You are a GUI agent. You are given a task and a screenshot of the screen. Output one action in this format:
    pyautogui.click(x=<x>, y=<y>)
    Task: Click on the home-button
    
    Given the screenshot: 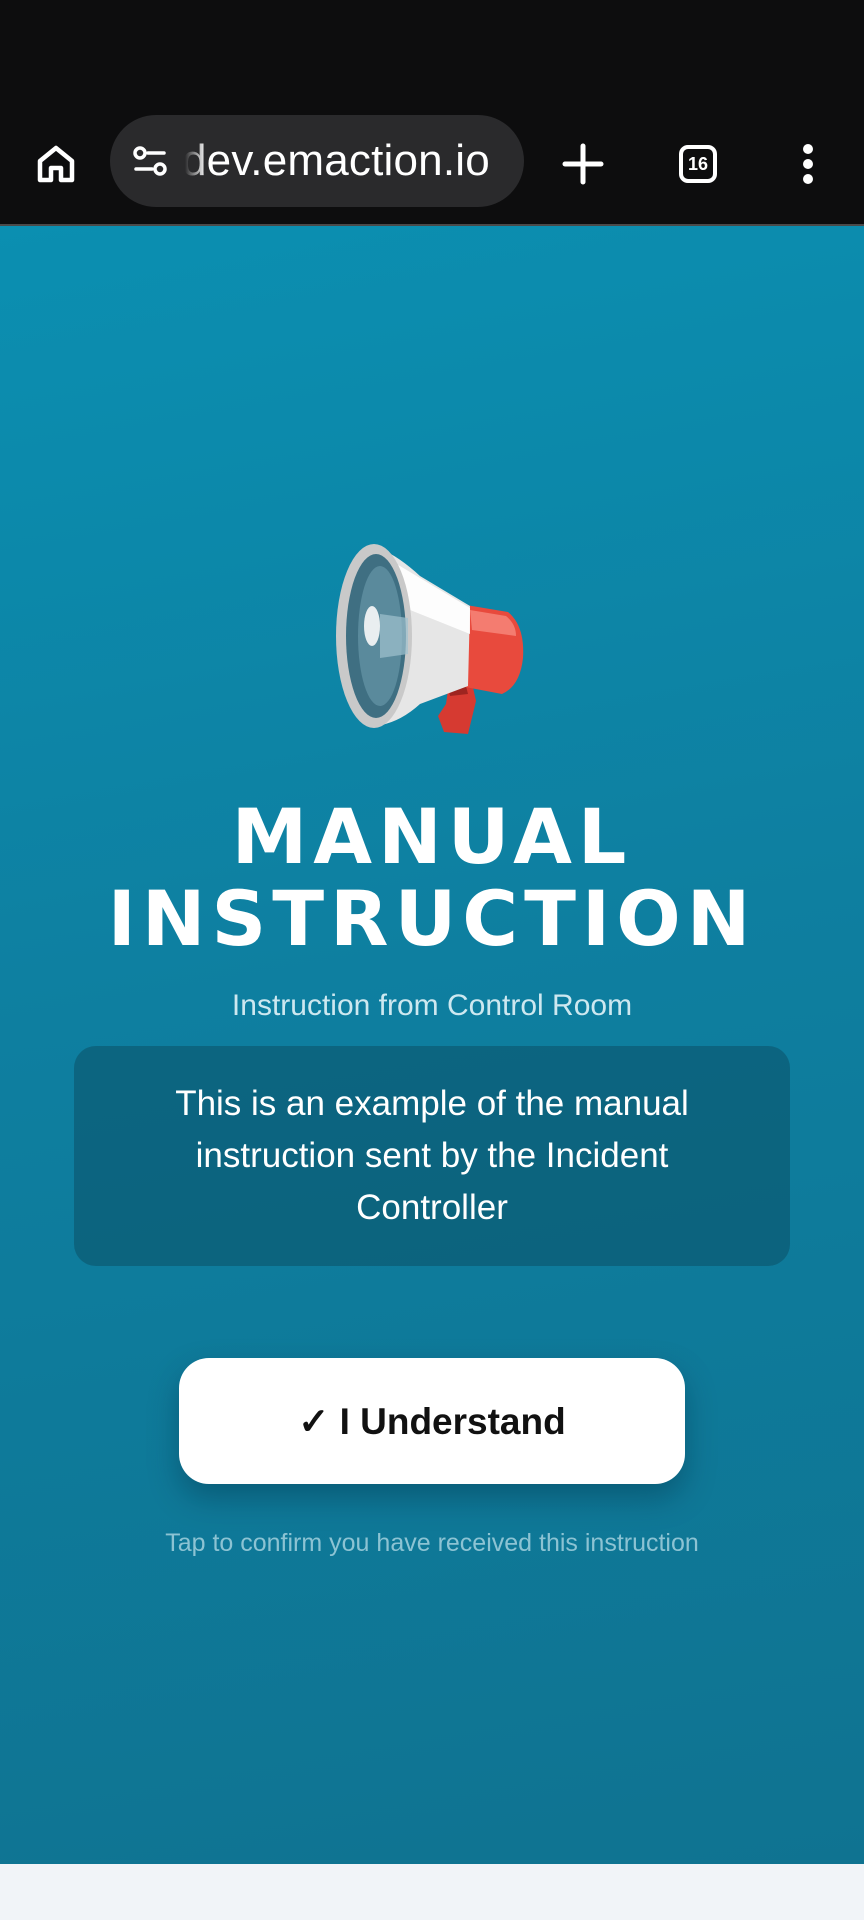 What is the action you would take?
    pyautogui.click(x=56, y=164)
    